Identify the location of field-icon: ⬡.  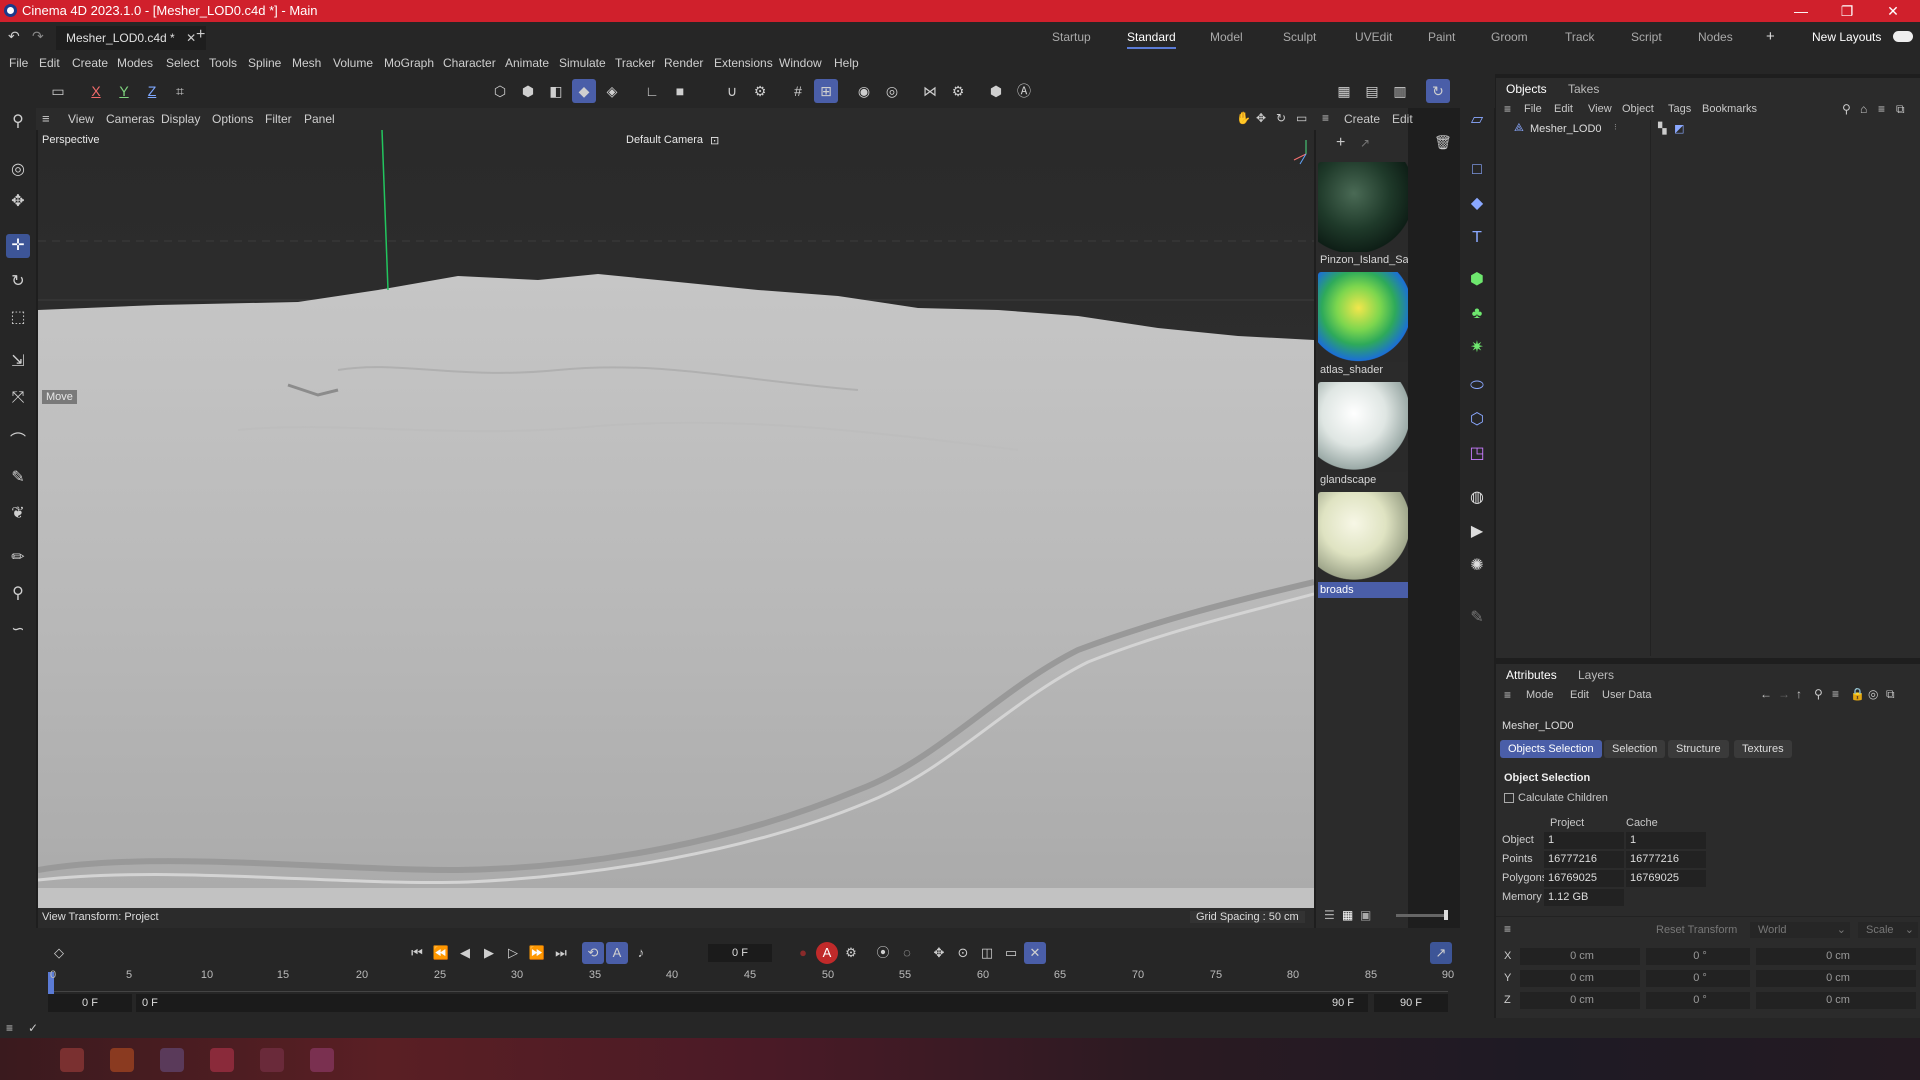
(1477, 420).